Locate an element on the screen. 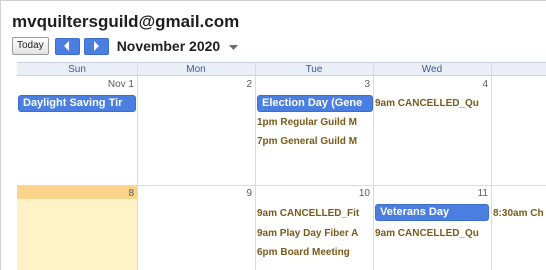 The height and width of the screenshot is (270, 546). allday-event: Daylight Saving Tir is located at coordinates (77, 103).